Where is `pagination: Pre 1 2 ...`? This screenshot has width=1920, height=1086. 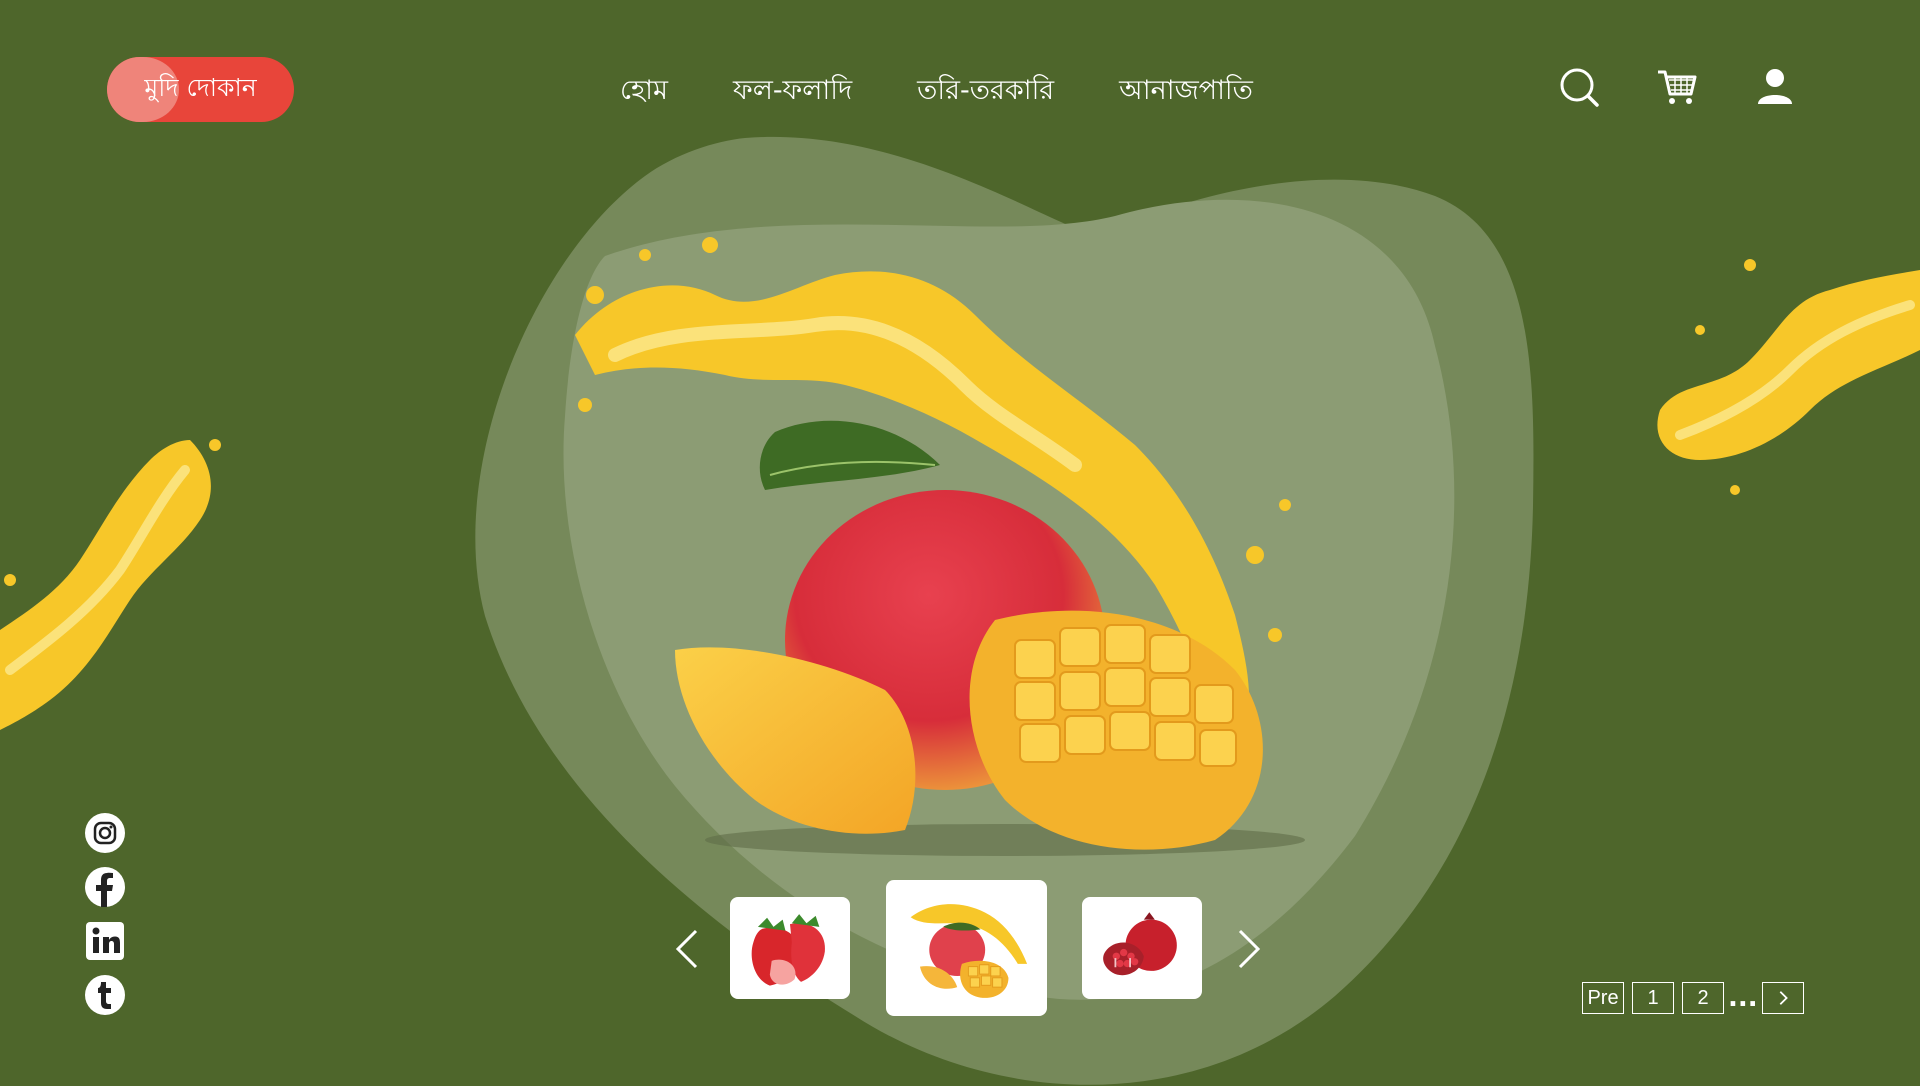 pagination: Pre 1 2 ... is located at coordinates (1693, 998).